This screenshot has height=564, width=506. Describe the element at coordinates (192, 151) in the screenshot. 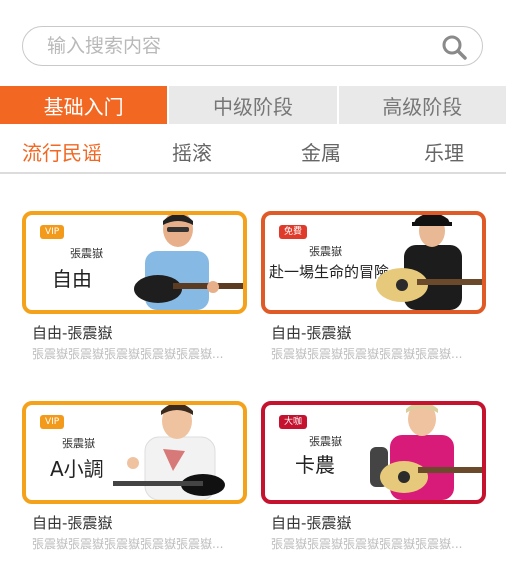

I see `tab-rock: 摇滚` at that location.